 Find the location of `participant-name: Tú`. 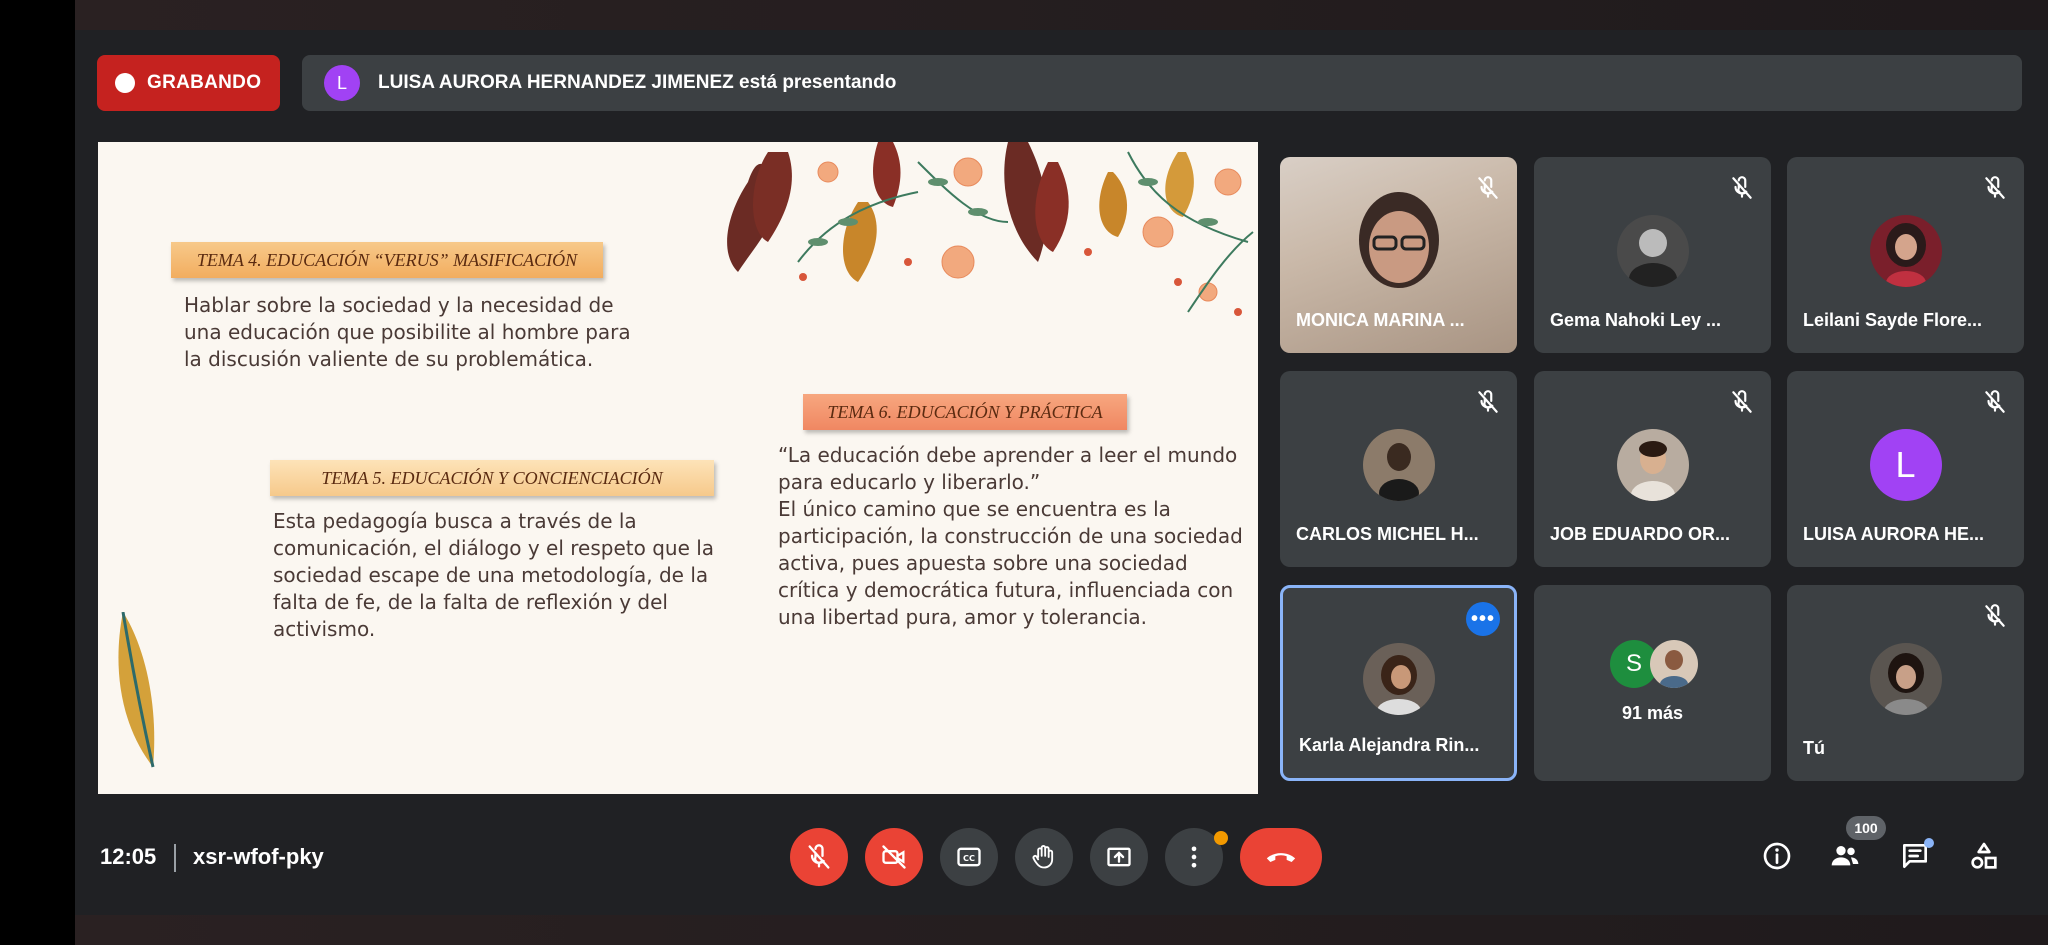

participant-name: Tú is located at coordinates (1814, 748).